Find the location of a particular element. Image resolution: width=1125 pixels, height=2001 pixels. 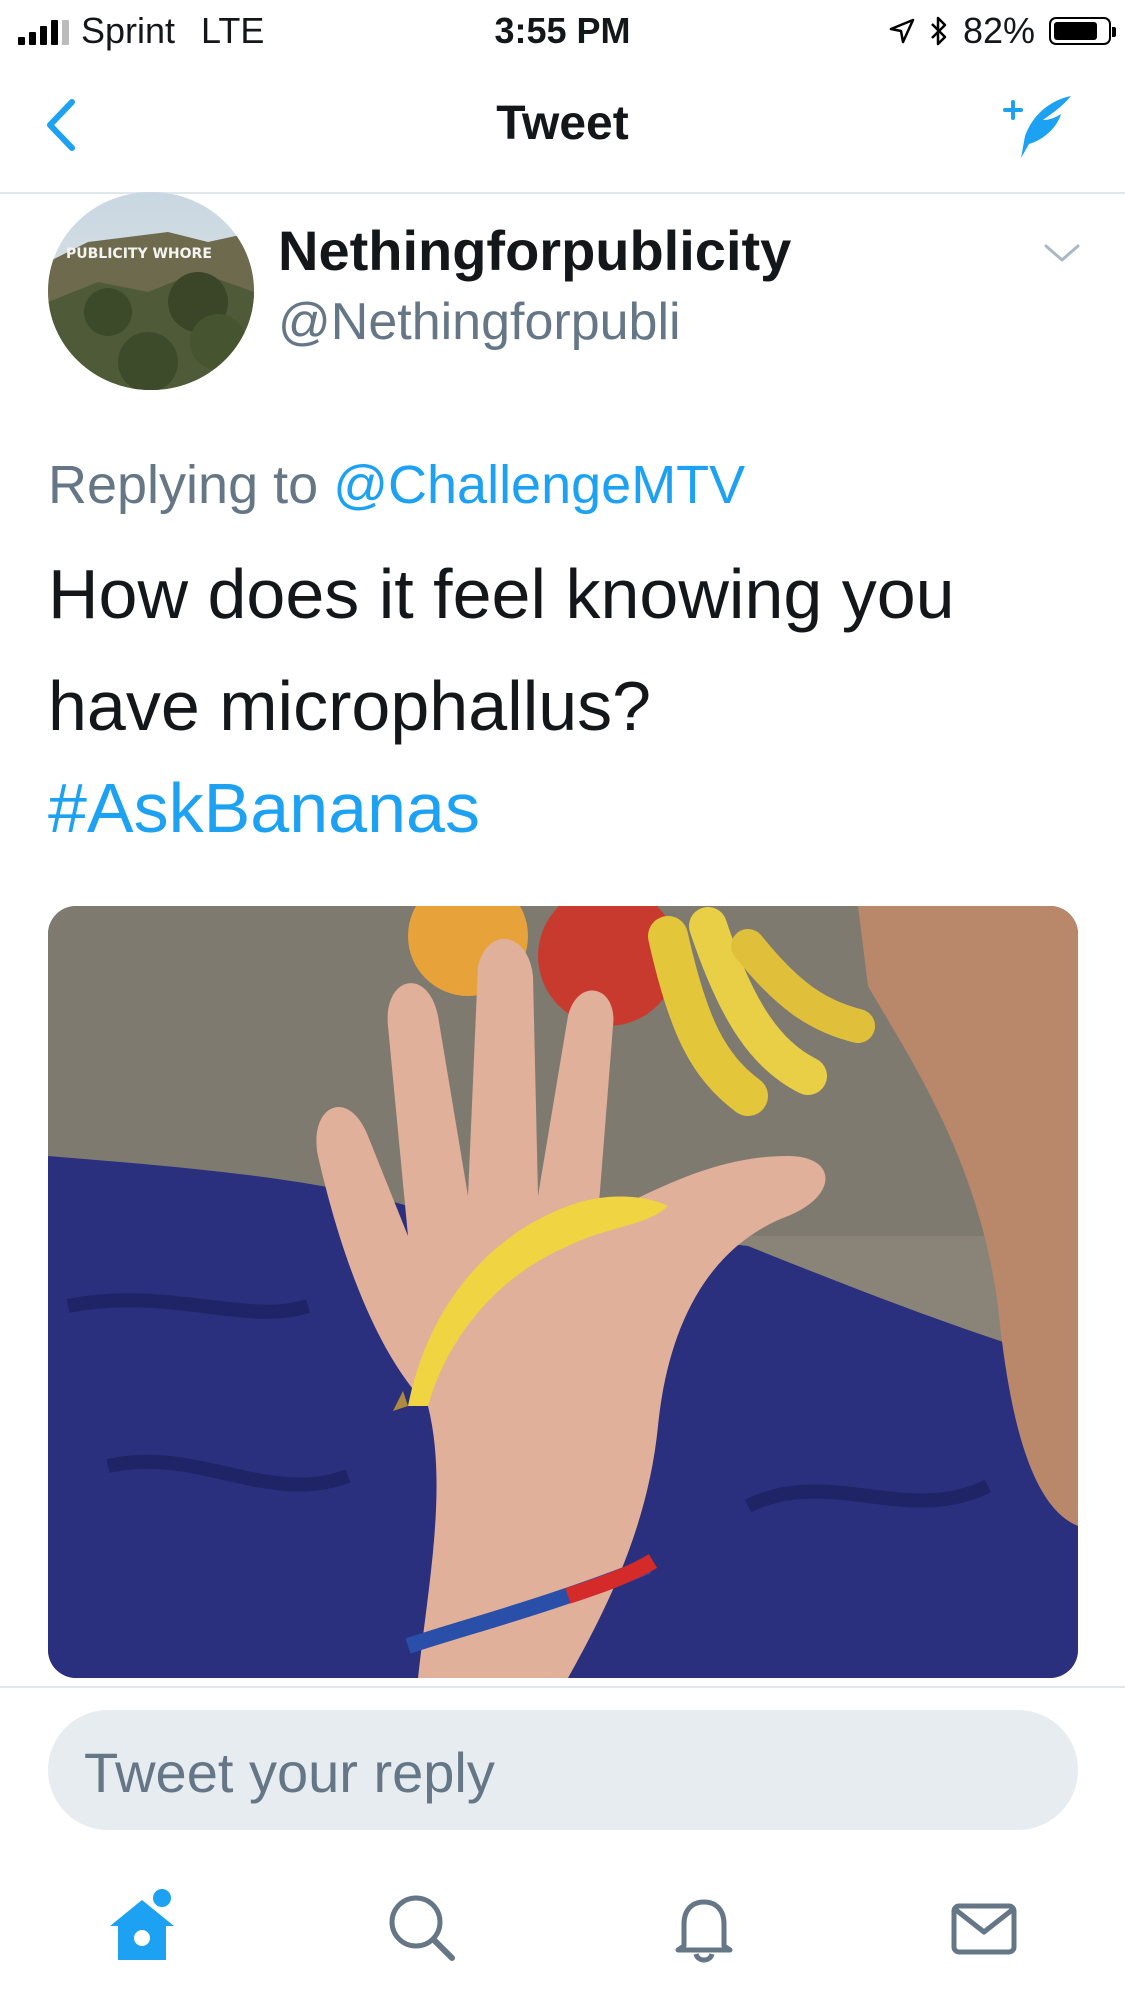

hashtag-link: #AskBananas is located at coordinates (264, 808).